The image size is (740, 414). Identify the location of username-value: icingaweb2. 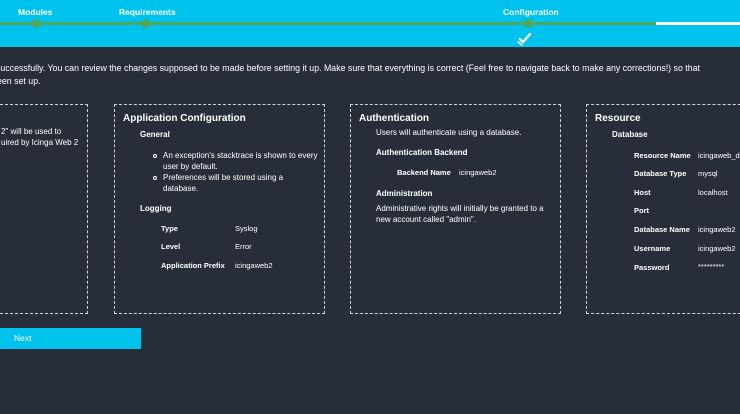
(717, 248).